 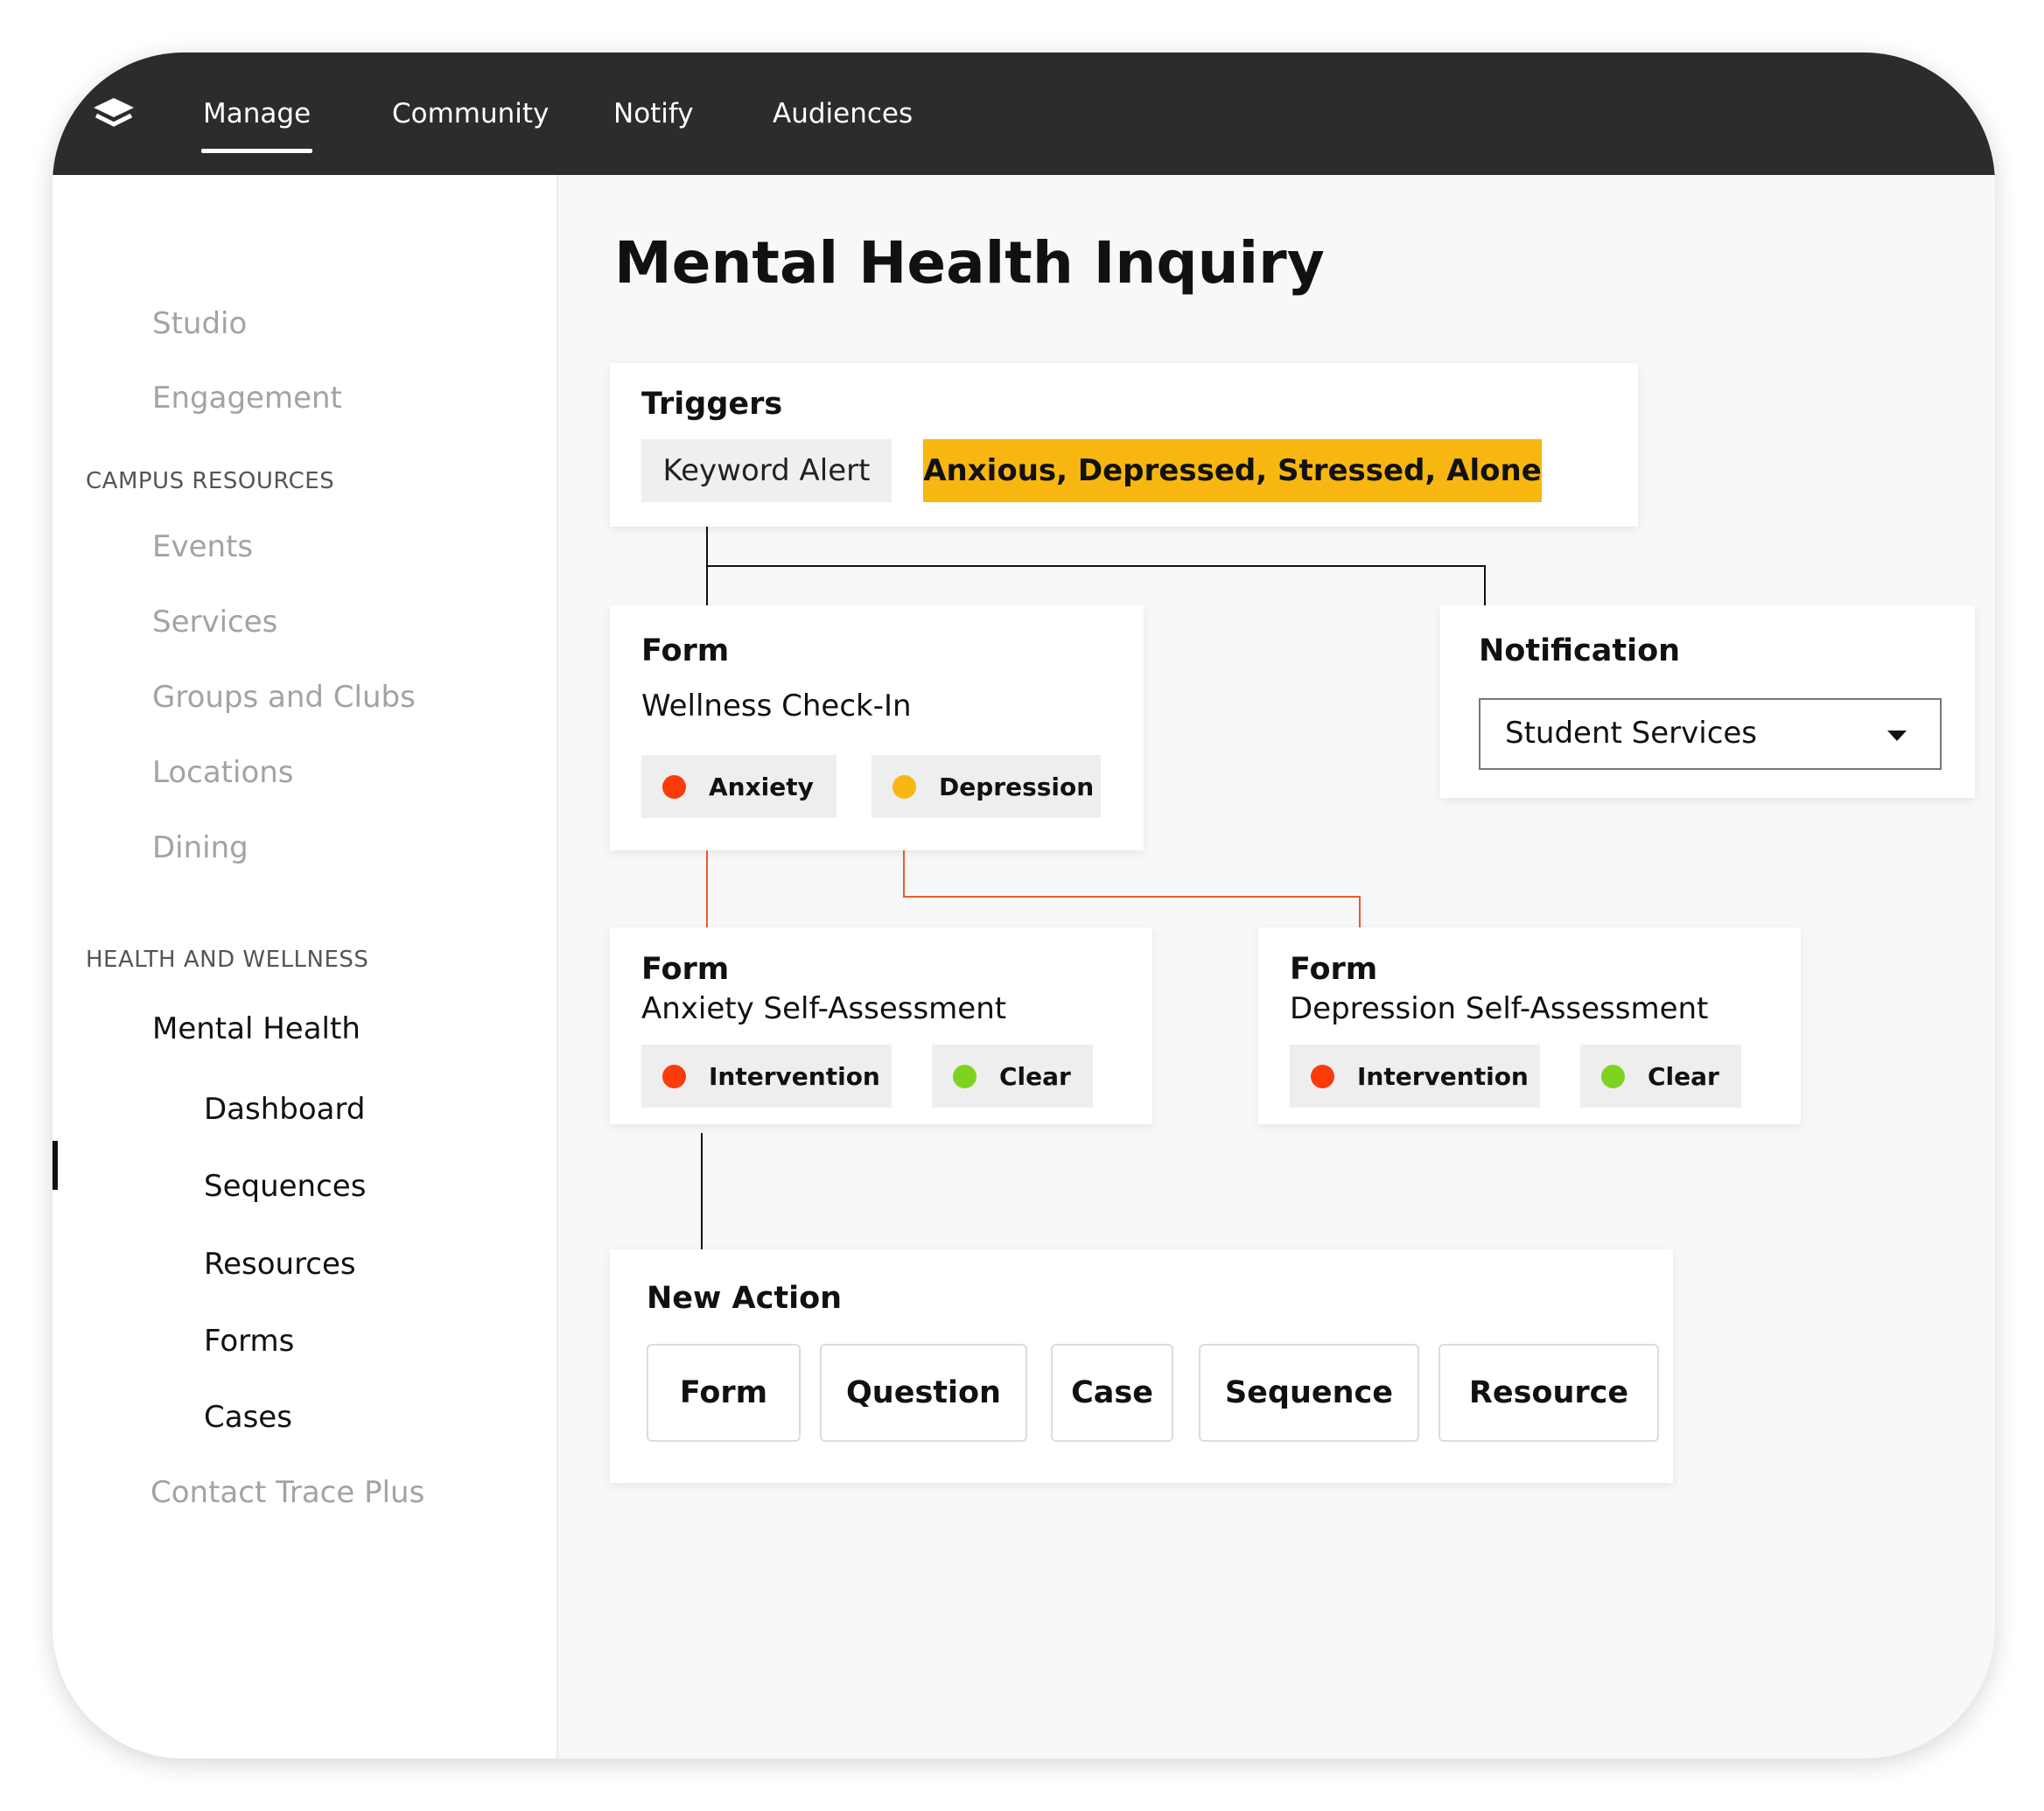 I want to click on new-action-title: New Action, so click(x=745, y=1299).